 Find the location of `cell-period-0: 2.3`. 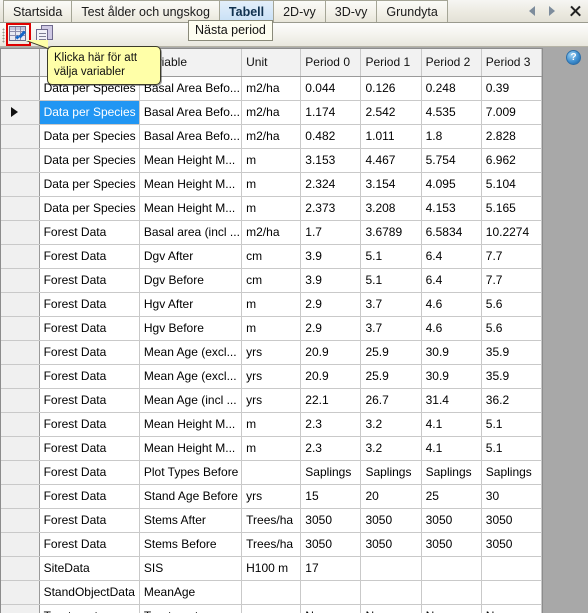

cell-period-0: 2.3 is located at coordinates (331, 448).